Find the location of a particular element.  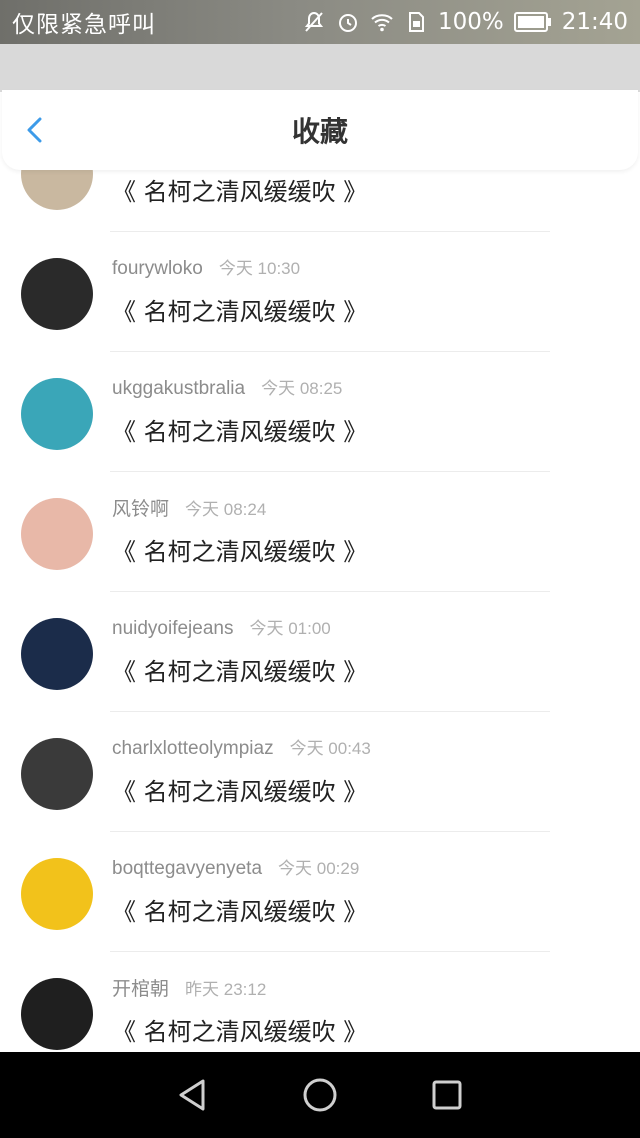

username-text: boqttegavyenyeta is located at coordinates (187, 868).